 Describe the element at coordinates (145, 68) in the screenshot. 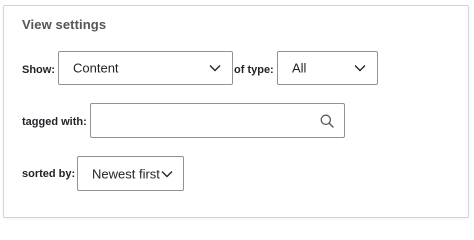

I see `show-select: Content` at that location.